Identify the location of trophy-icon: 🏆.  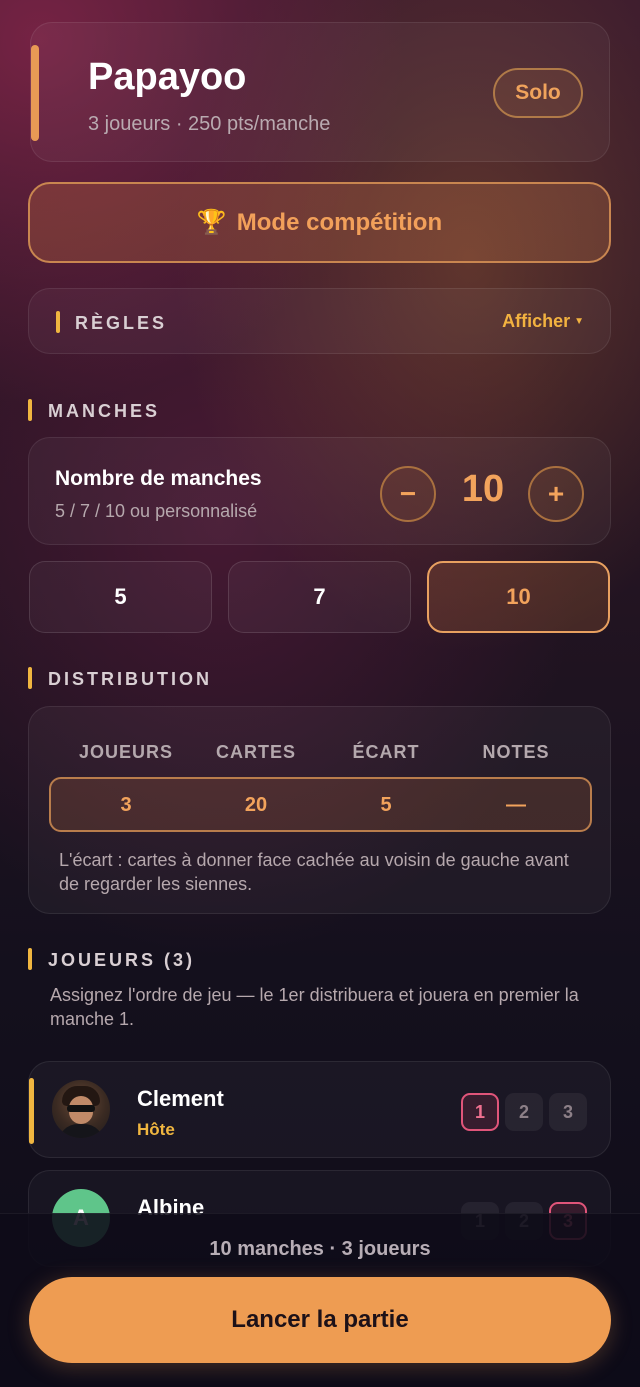
(211, 222).